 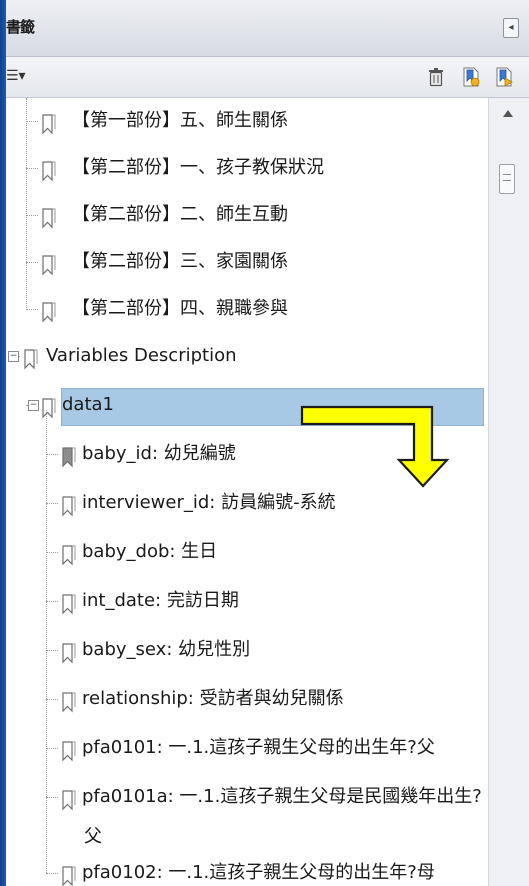 I want to click on annotation-arrow-icon, so click(x=375, y=446).